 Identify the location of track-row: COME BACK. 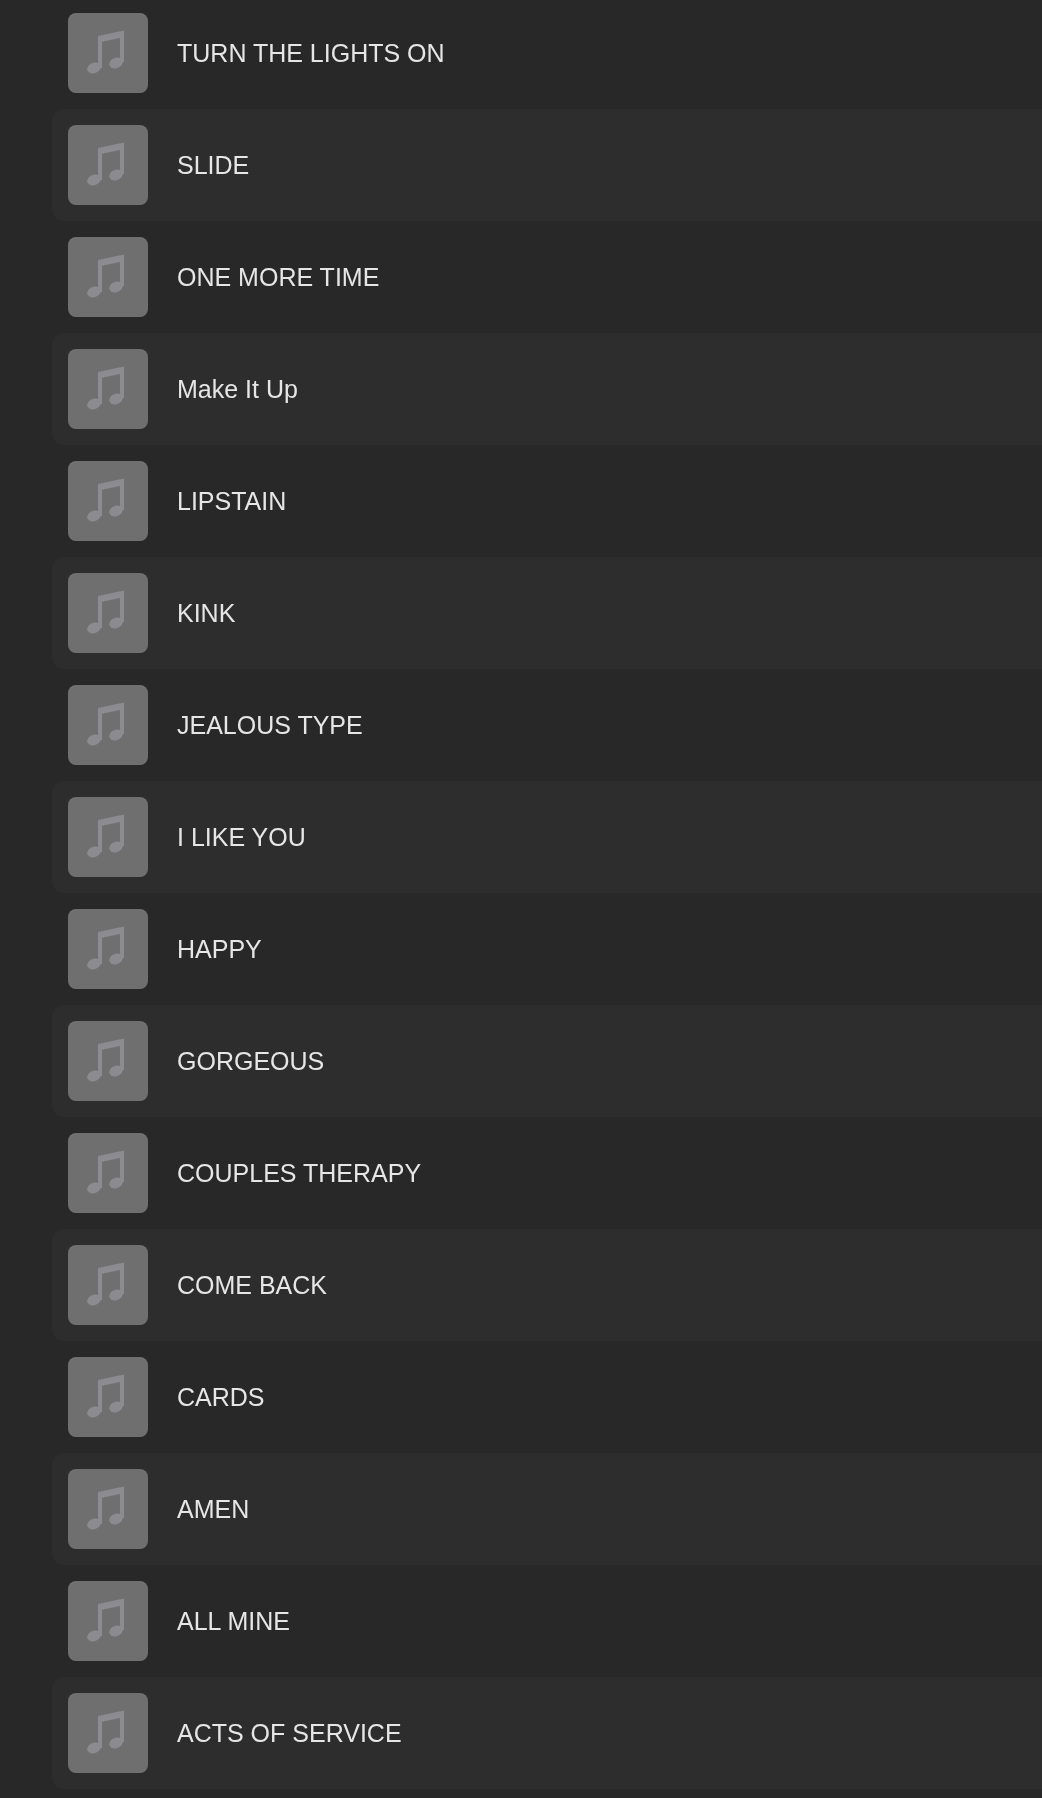
(547, 1285).